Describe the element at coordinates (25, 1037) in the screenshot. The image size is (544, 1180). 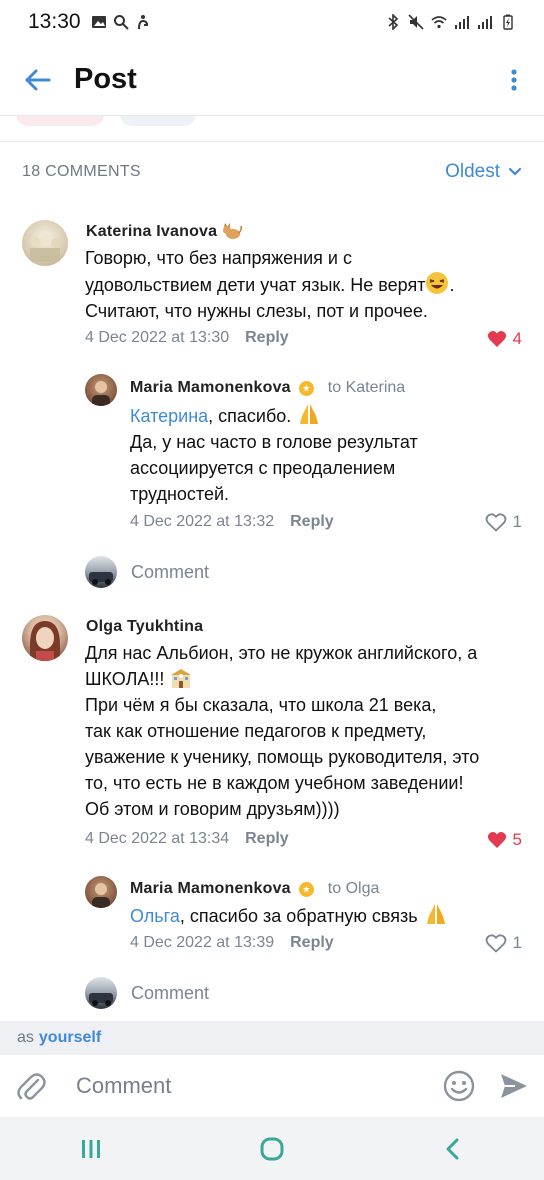
I see `as-label: as` at that location.